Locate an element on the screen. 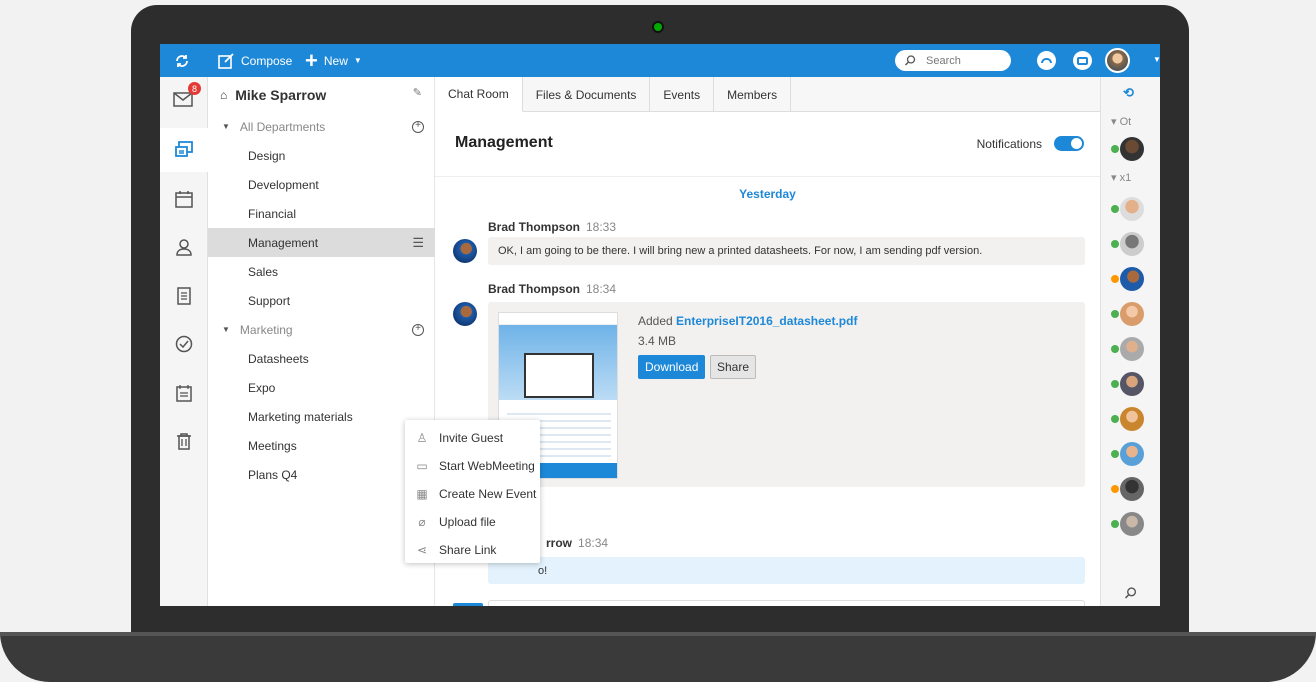 The height and width of the screenshot is (682, 1316). menu-item-label: Create New Event is located at coordinates (488, 494).